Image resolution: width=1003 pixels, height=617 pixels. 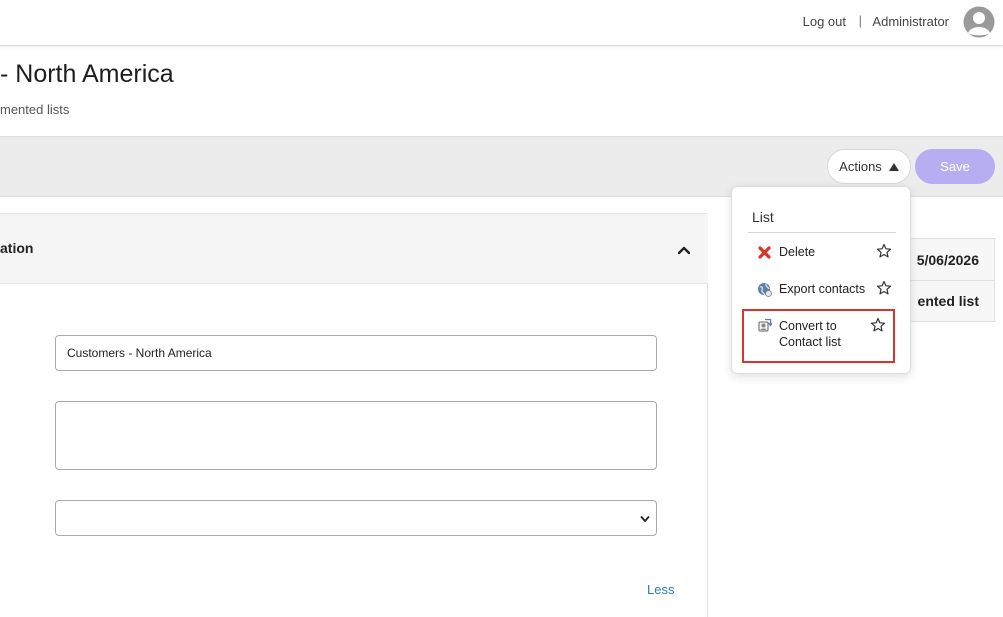 I want to click on user-name: Administrator, so click(x=910, y=21).